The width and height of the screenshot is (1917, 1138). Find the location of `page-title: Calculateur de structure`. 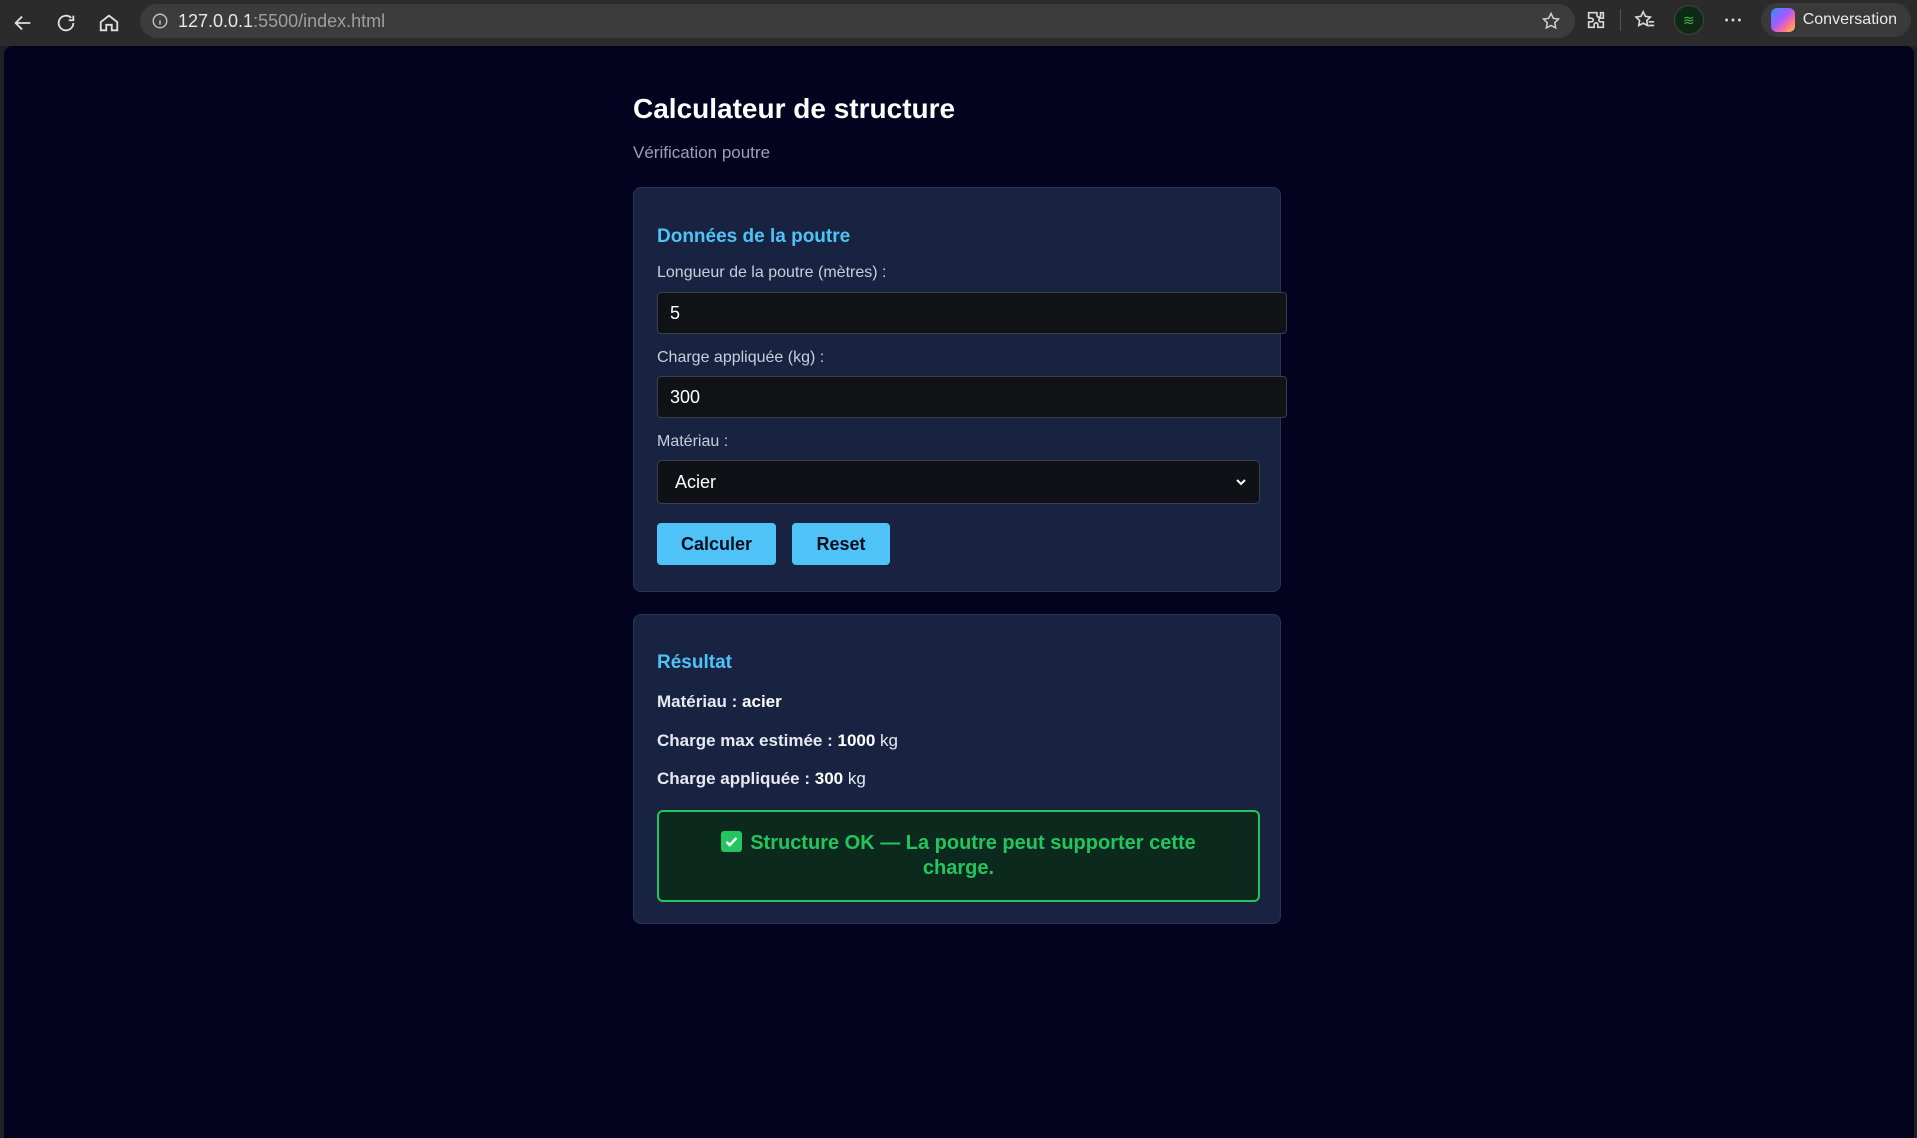

page-title: Calculateur de structure is located at coordinates (794, 108).